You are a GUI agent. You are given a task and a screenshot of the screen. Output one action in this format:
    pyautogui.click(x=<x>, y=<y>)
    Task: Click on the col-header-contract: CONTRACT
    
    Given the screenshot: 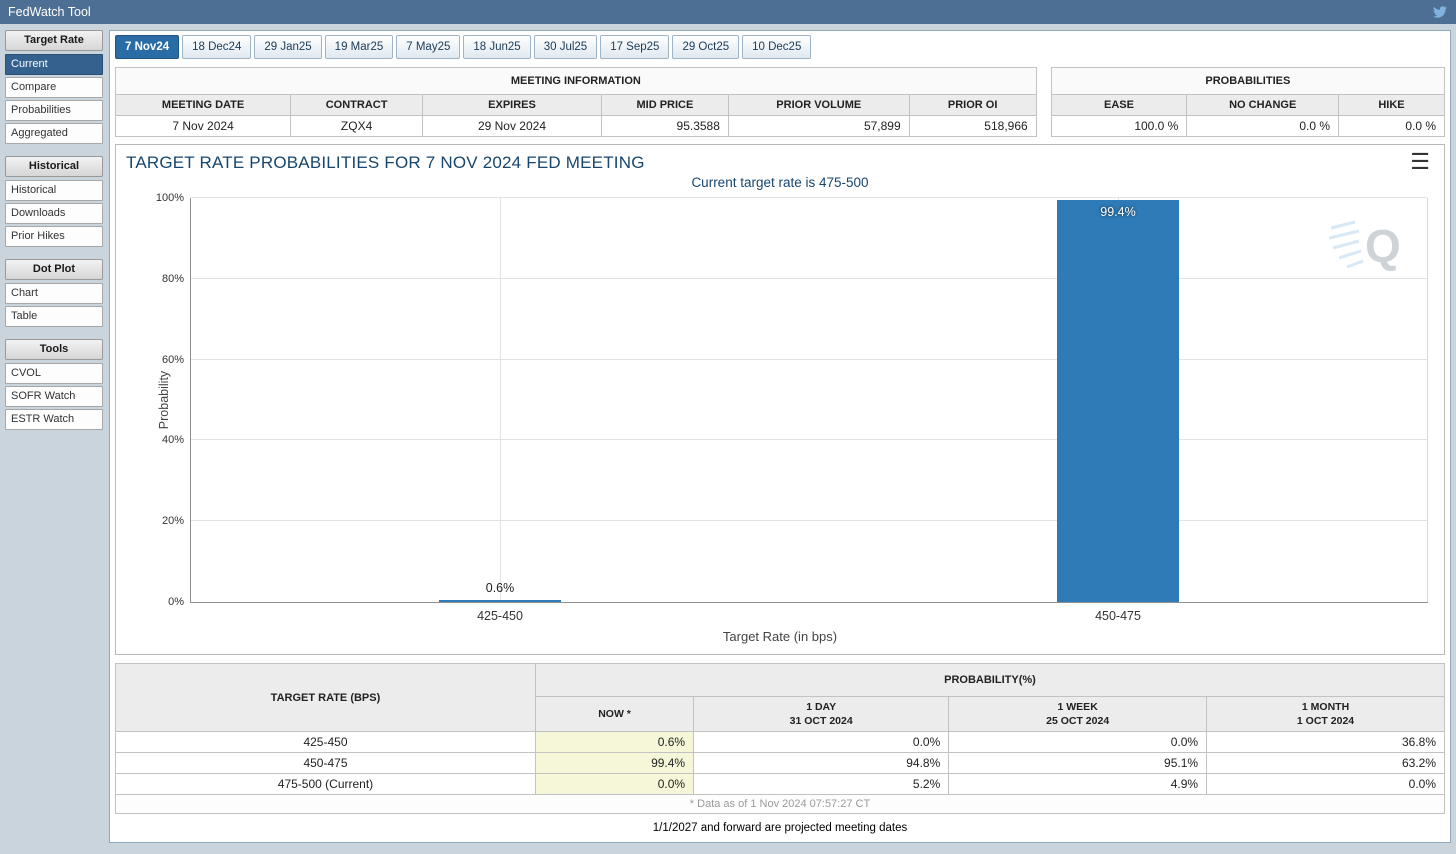 What is the action you would take?
    pyautogui.click(x=357, y=105)
    